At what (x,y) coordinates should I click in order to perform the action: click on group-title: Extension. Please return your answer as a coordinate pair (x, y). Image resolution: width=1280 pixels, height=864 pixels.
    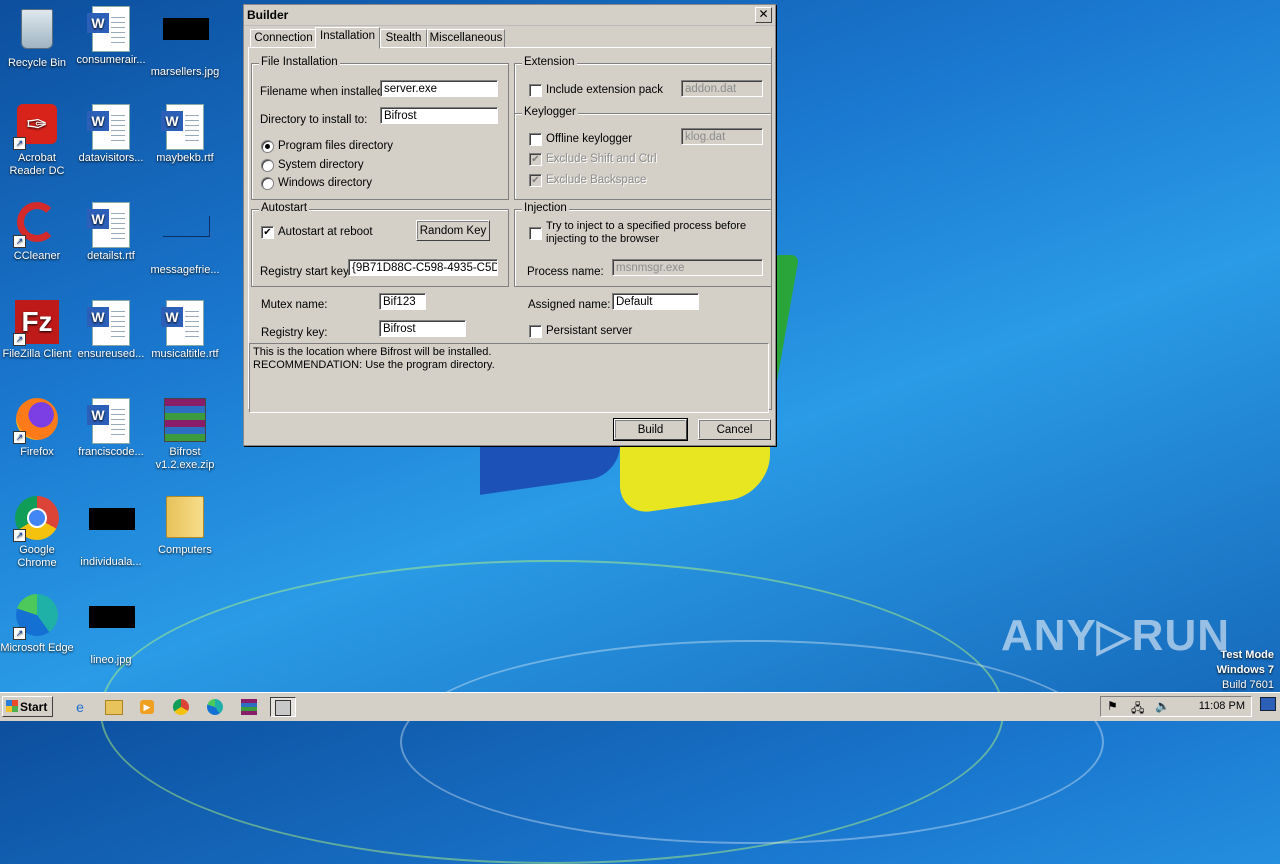
    Looking at the image, I should click on (549, 62).